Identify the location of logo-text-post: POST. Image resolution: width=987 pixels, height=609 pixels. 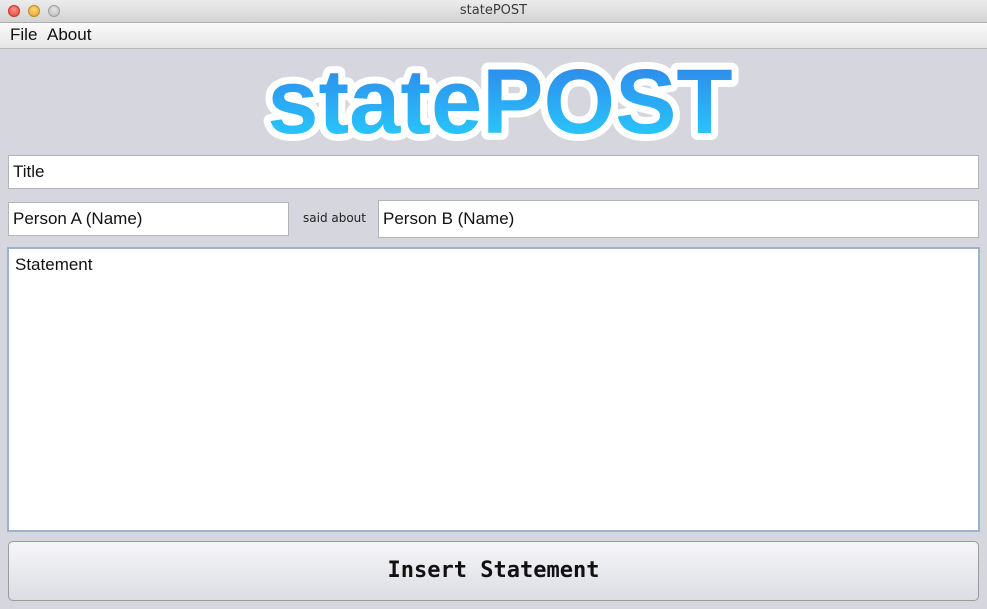
(607, 100).